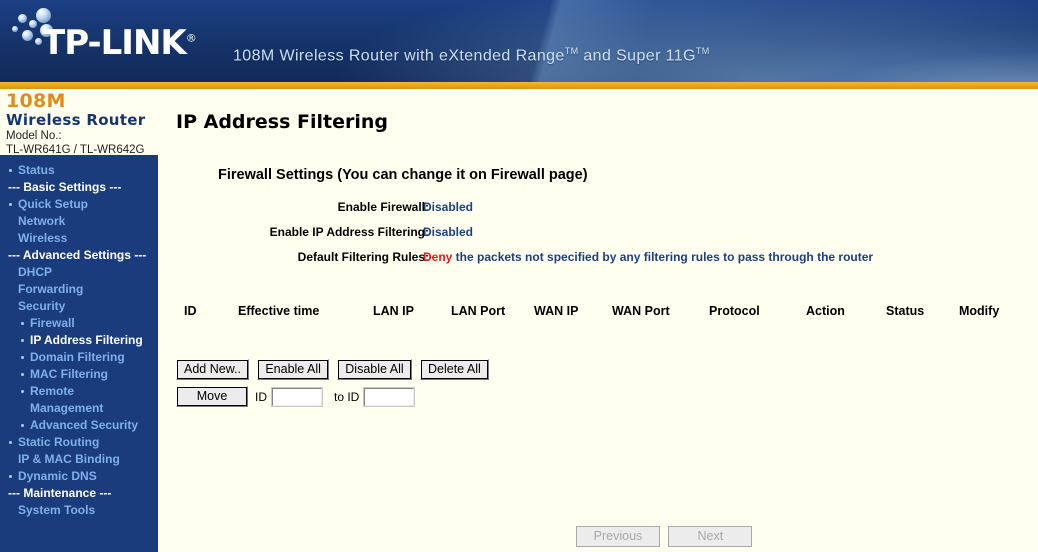 The height and width of the screenshot is (552, 1038). I want to click on enable-ip-filtering-value: Disabled, so click(448, 232).